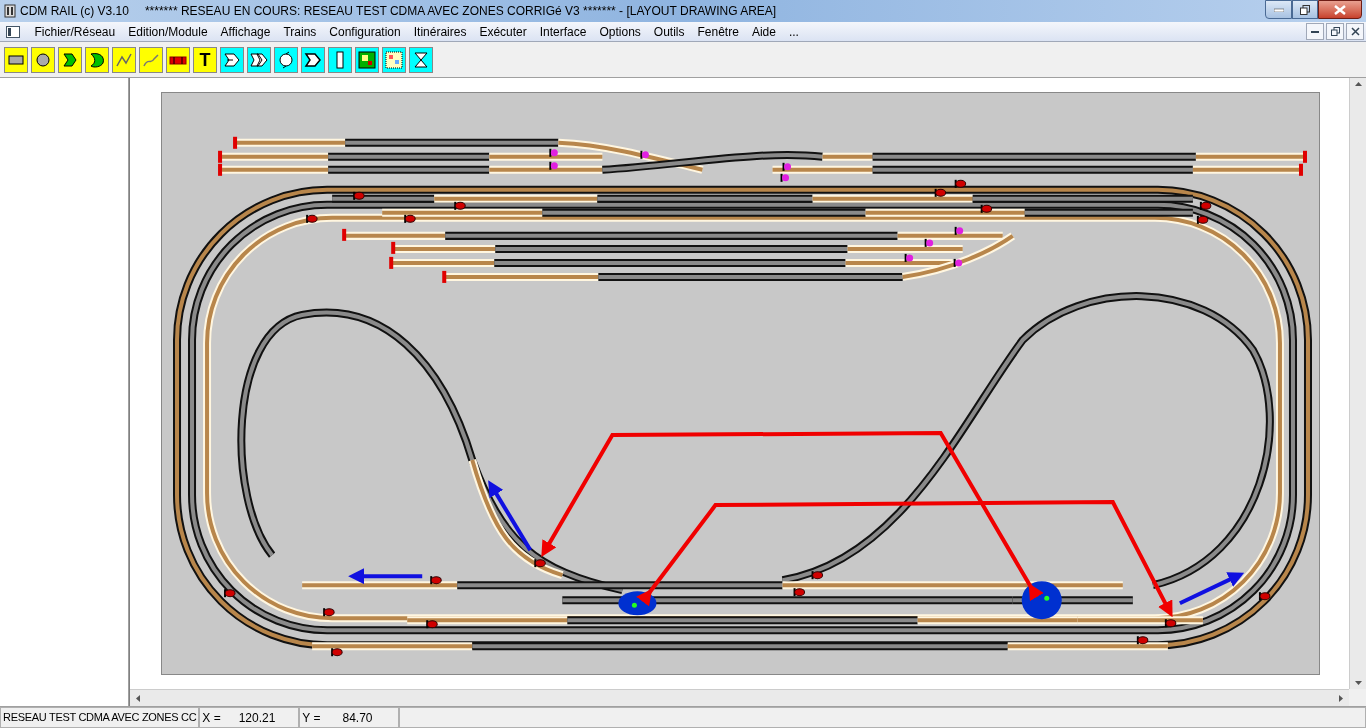 Image resolution: width=1366 pixels, height=728 pixels. Describe the element at coordinates (1341, 698) in the screenshot. I see `right-arrow-icon` at that location.